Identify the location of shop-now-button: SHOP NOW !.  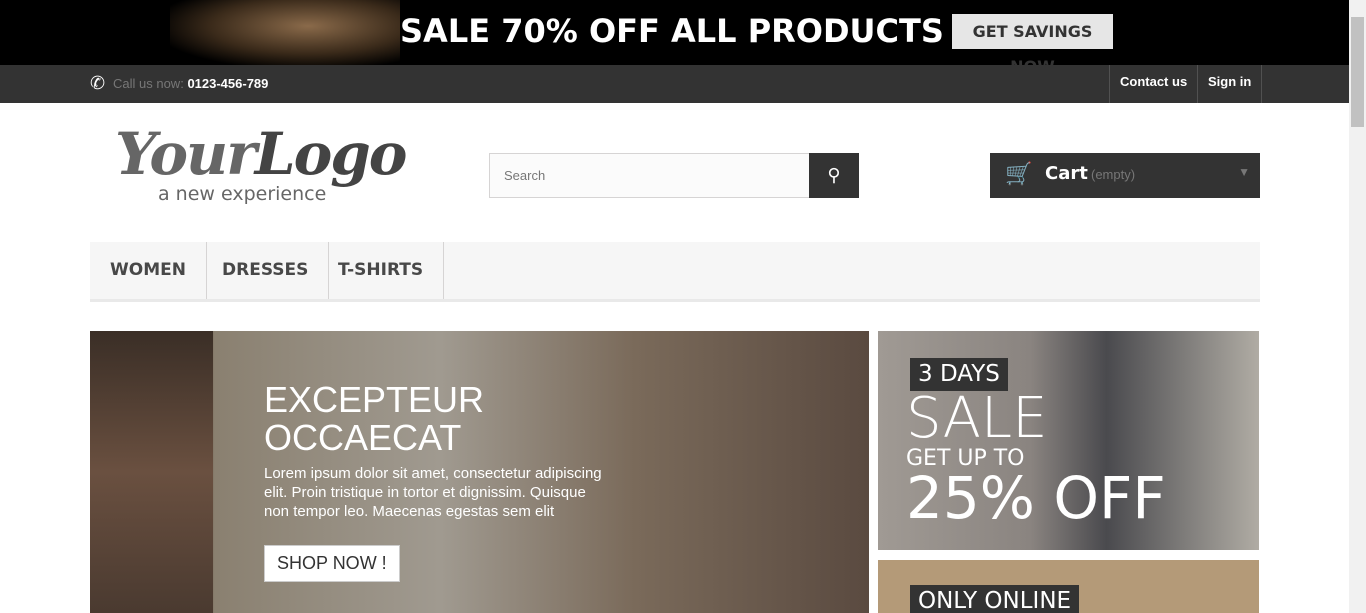
(332, 563).